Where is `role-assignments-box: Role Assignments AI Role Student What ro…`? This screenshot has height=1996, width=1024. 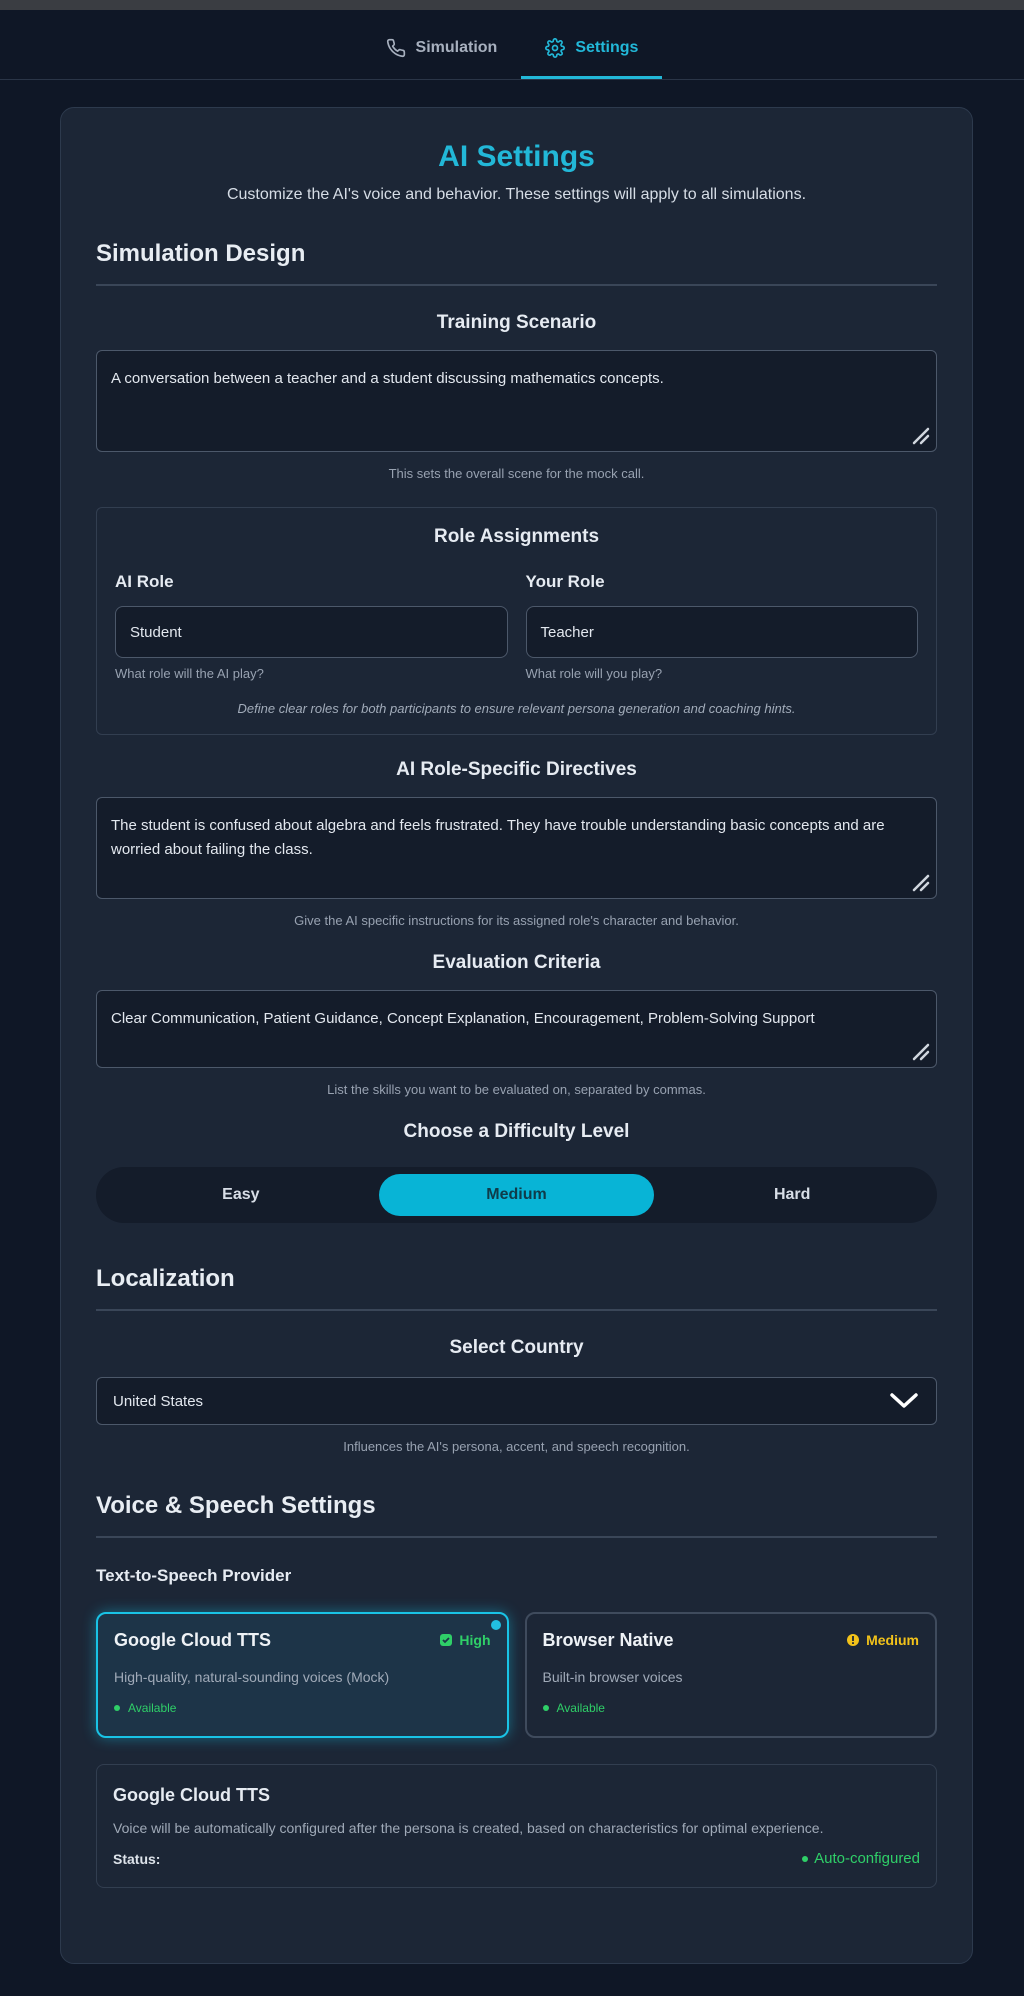 role-assignments-box: Role Assignments AI Role Student What ro… is located at coordinates (516, 621).